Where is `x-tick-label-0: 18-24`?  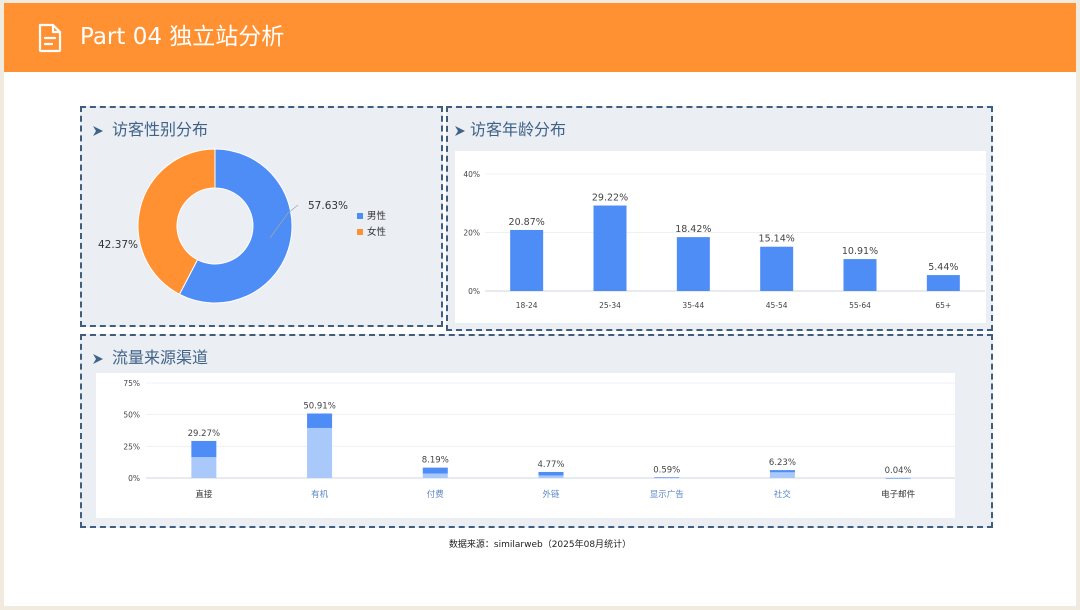 x-tick-label-0: 18-24 is located at coordinates (527, 305).